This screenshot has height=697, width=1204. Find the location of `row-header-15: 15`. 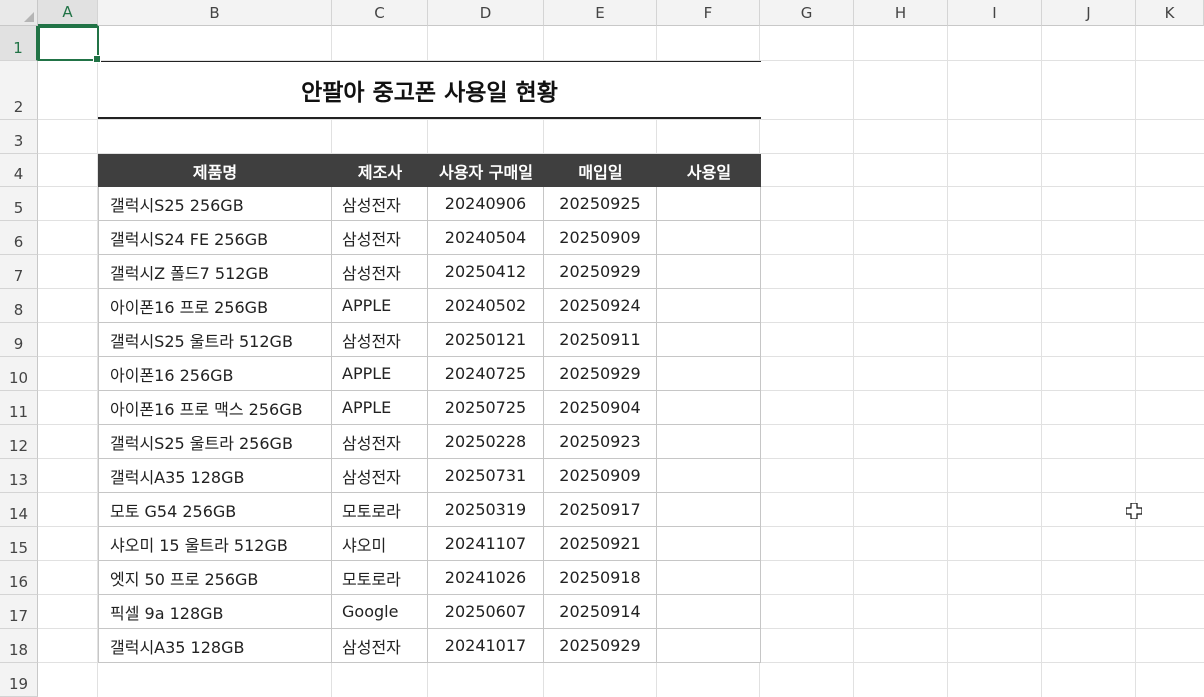

row-header-15: 15 is located at coordinates (19, 544).